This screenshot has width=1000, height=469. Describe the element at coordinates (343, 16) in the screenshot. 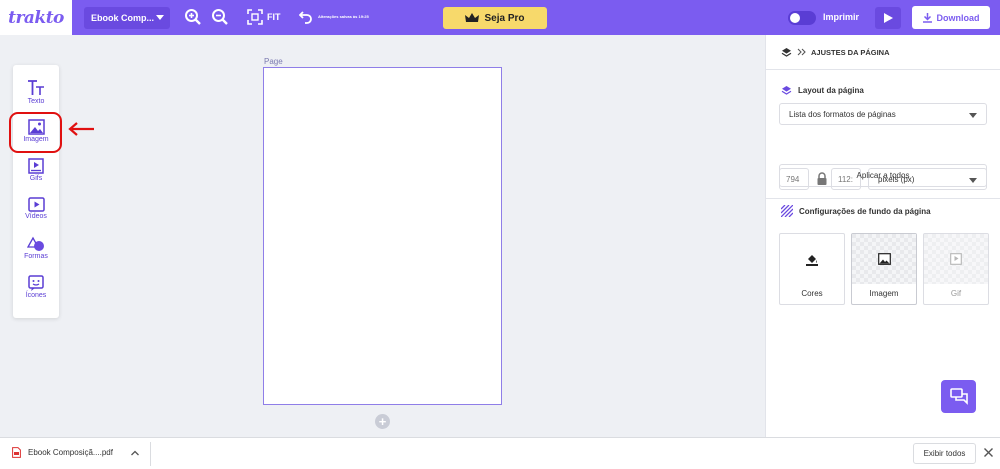

I see `save-status: Alterações salvas às 19:25` at that location.